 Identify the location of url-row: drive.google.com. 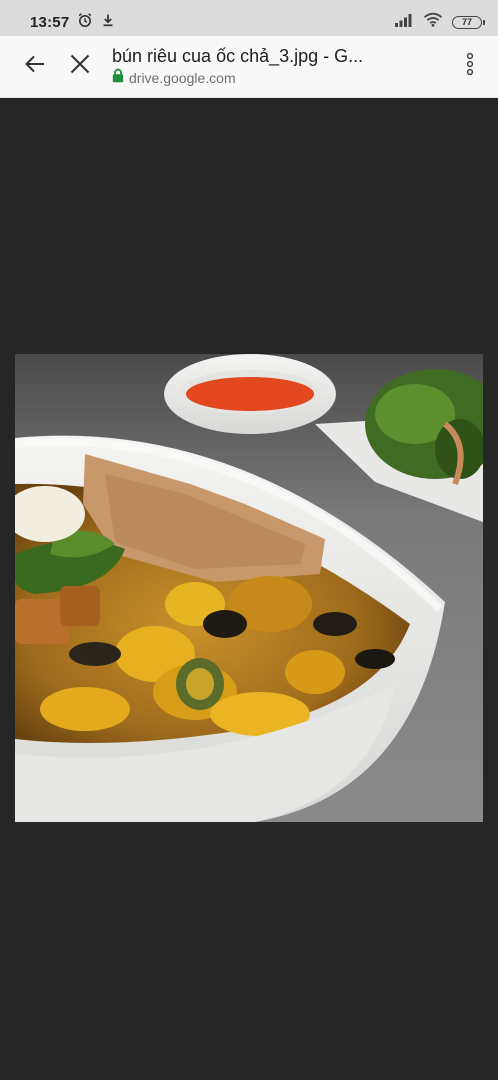
(280, 78).